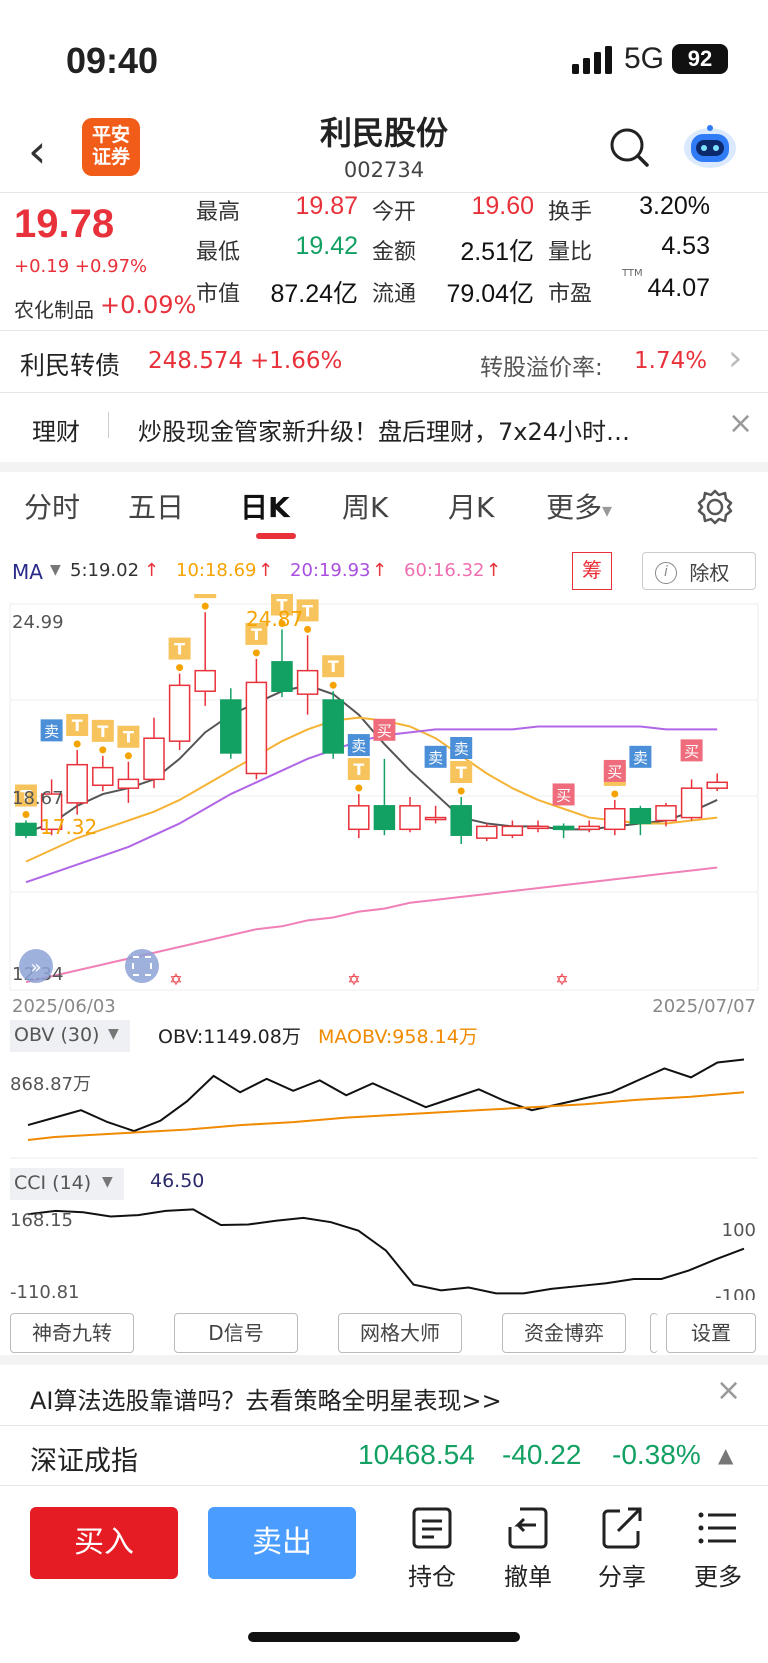  Describe the element at coordinates (432, 1549) in the screenshot. I see `holdings-button: 持仓` at that location.